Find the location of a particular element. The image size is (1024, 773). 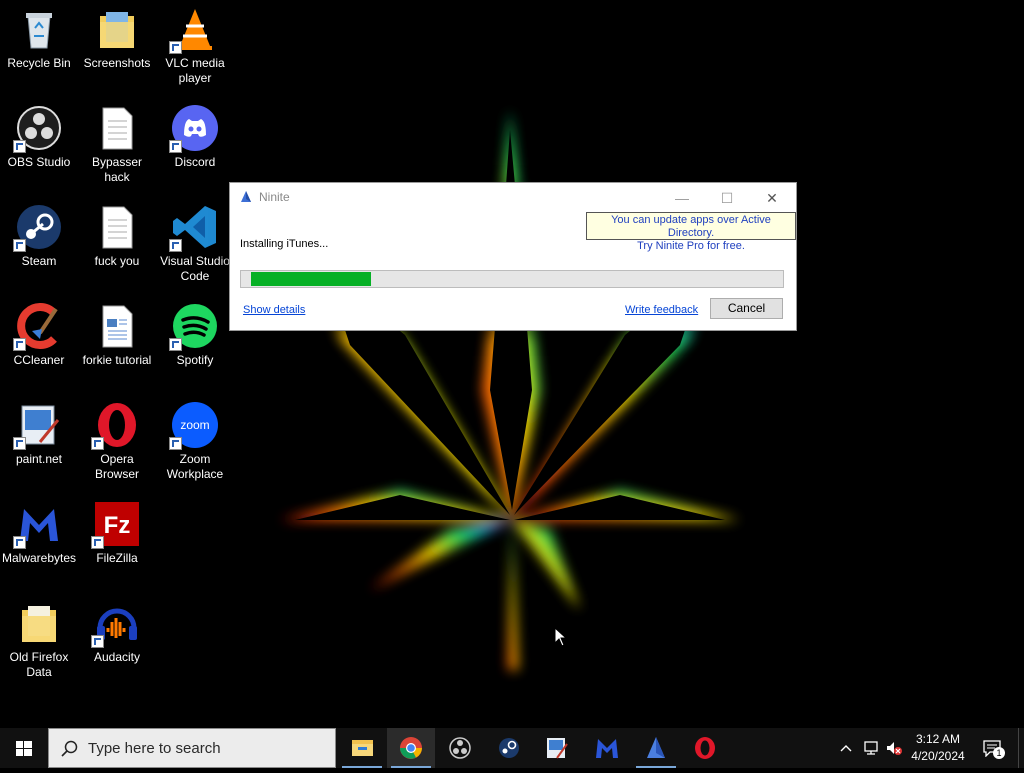

desktop-icon-discord: Discord is located at coordinates (195, 134).